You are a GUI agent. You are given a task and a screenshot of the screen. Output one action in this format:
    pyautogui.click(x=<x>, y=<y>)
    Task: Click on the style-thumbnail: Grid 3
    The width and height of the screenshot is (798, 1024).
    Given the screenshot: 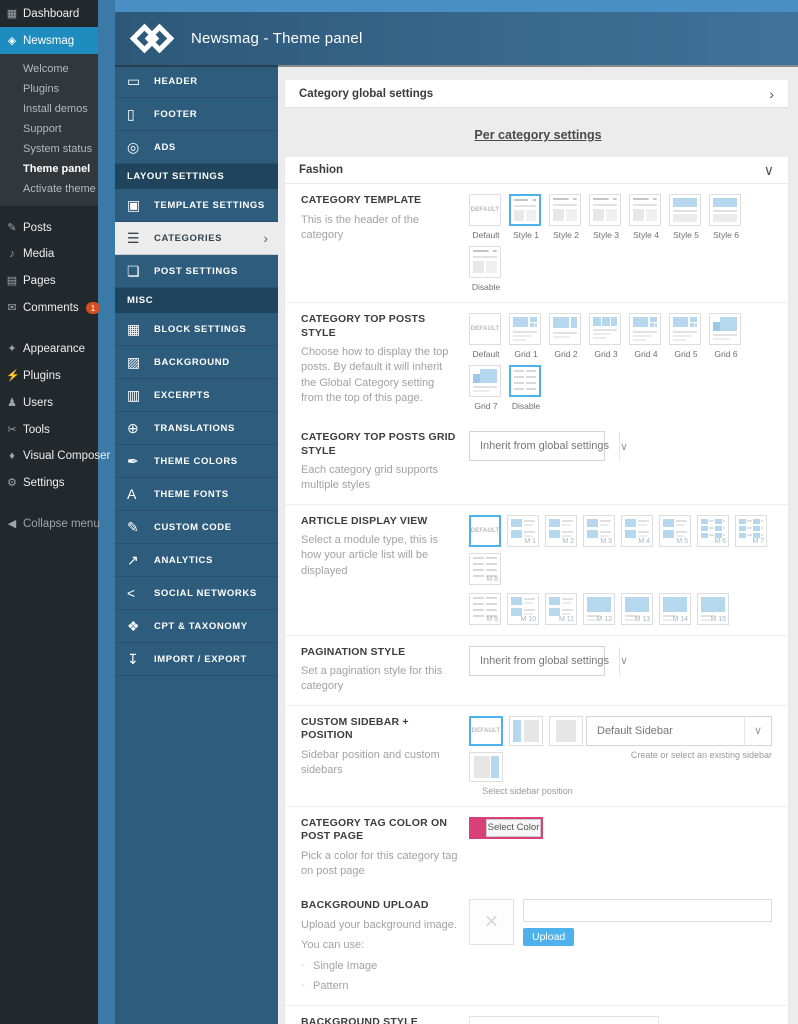 What is the action you would take?
    pyautogui.click(x=606, y=336)
    